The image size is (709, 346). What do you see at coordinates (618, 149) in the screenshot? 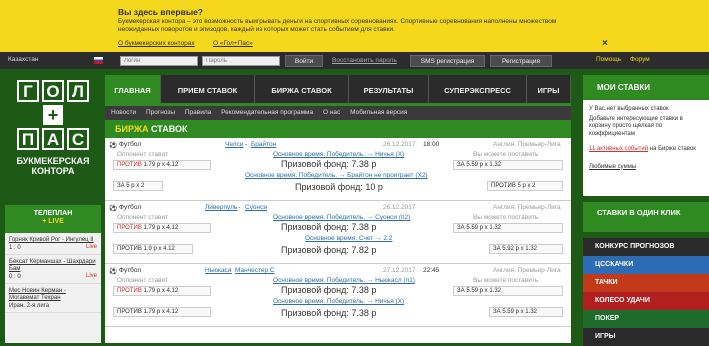
I see `active-events-link: 11 активных событий` at bounding box center [618, 149].